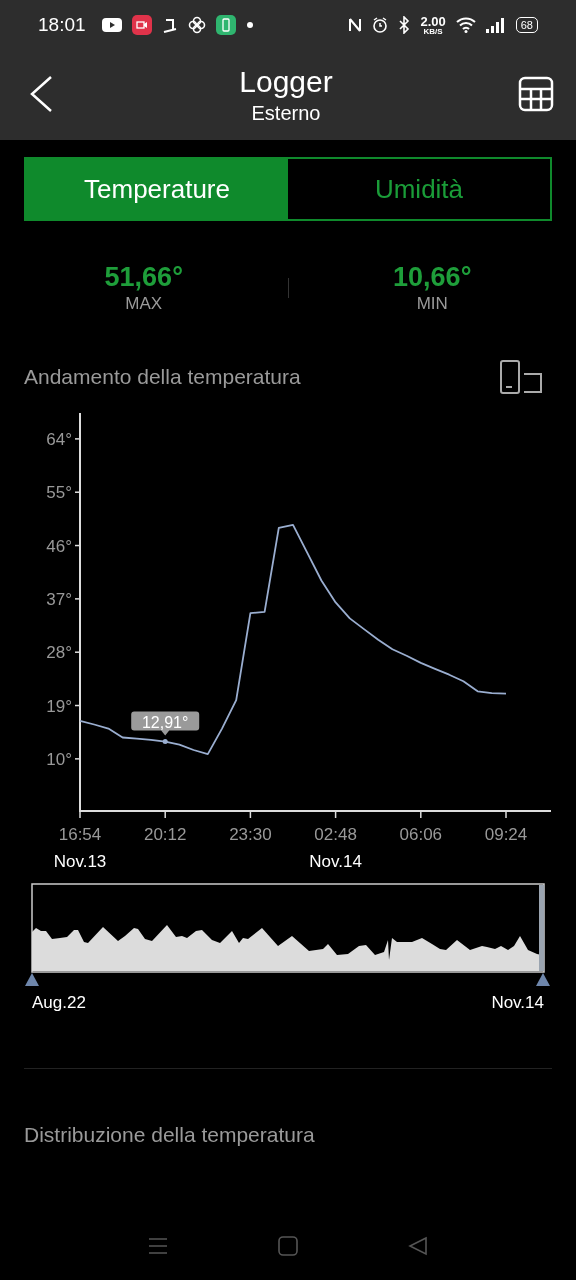 The width and height of the screenshot is (576, 1280). What do you see at coordinates (249, 25) in the screenshot?
I see `dot-icon` at bounding box center [249, 25].